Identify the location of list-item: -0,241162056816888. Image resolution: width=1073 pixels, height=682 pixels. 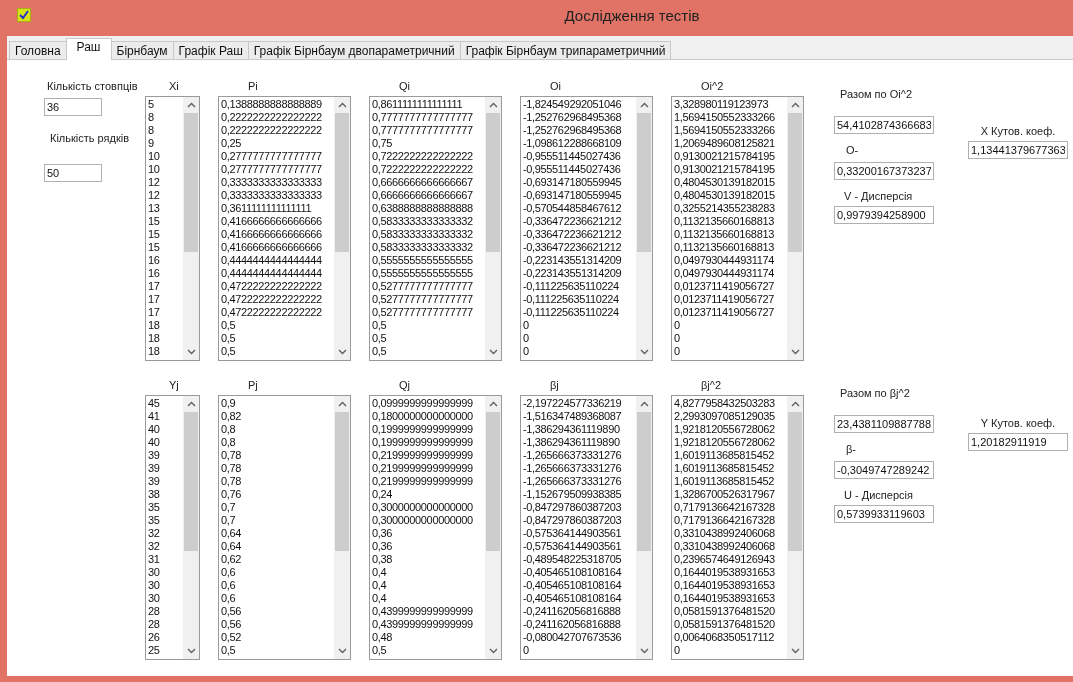
(578, 611).